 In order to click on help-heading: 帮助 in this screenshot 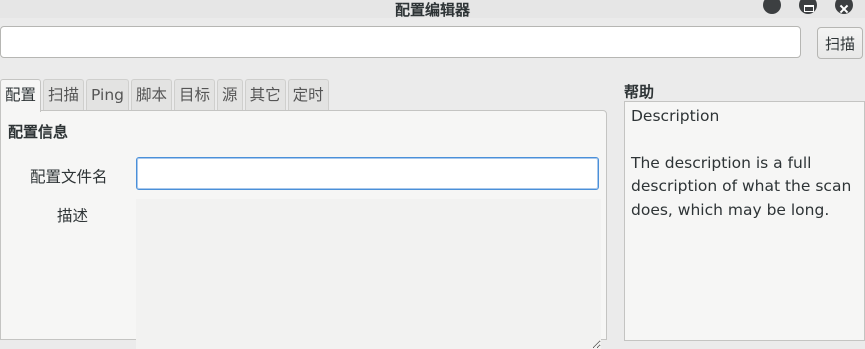, I will do `click(639, 92)`.